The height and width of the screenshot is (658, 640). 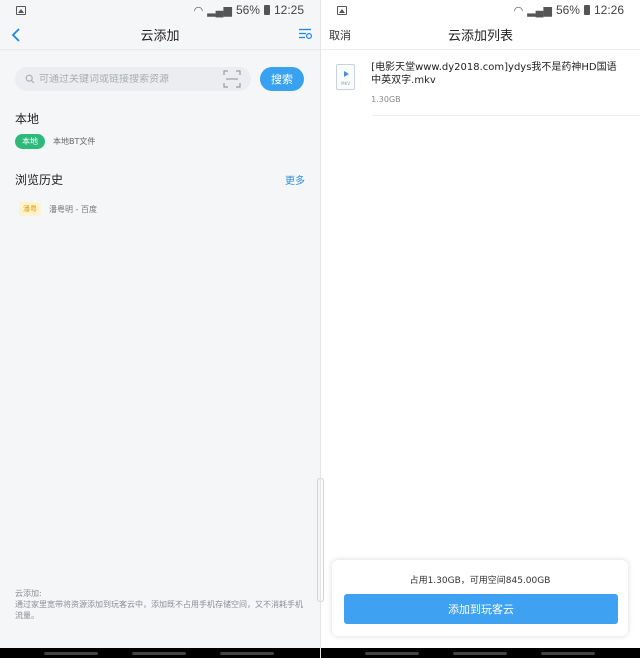 What do you see at coordinates (159, 610) in the screenshot?
I see `footer-note-body: 通过家里宽带将资源添加到玩客云中，添加既不占用手机存储空间，又不消耗手机流量。` at bounding box center [159, 610].